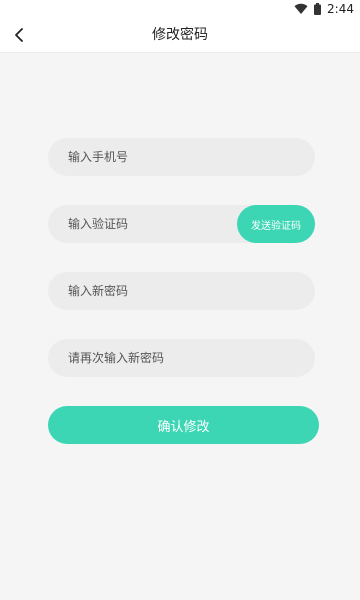  Describe the element at coordinates (340, 9) in the screenshot. I see `status-time: 2:44` at that location.